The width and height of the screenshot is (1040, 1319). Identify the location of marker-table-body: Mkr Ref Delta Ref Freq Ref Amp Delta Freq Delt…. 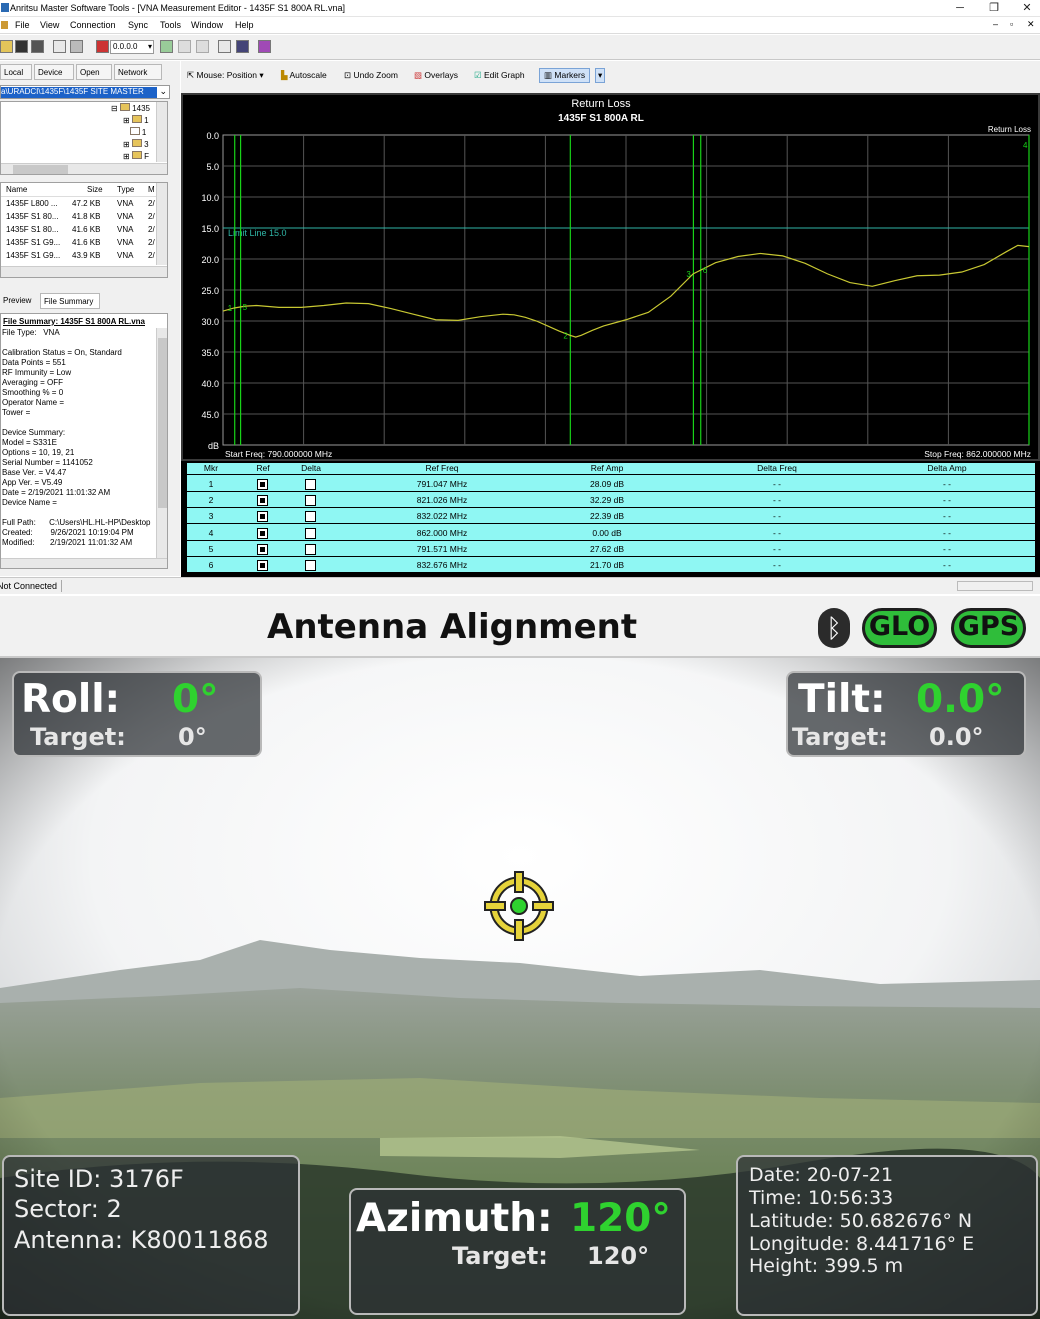
(611, 518).